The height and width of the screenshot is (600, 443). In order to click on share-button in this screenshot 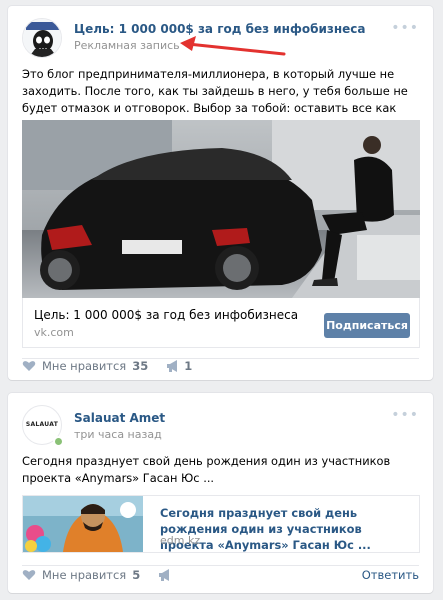, I will do `click(165, 575)`.